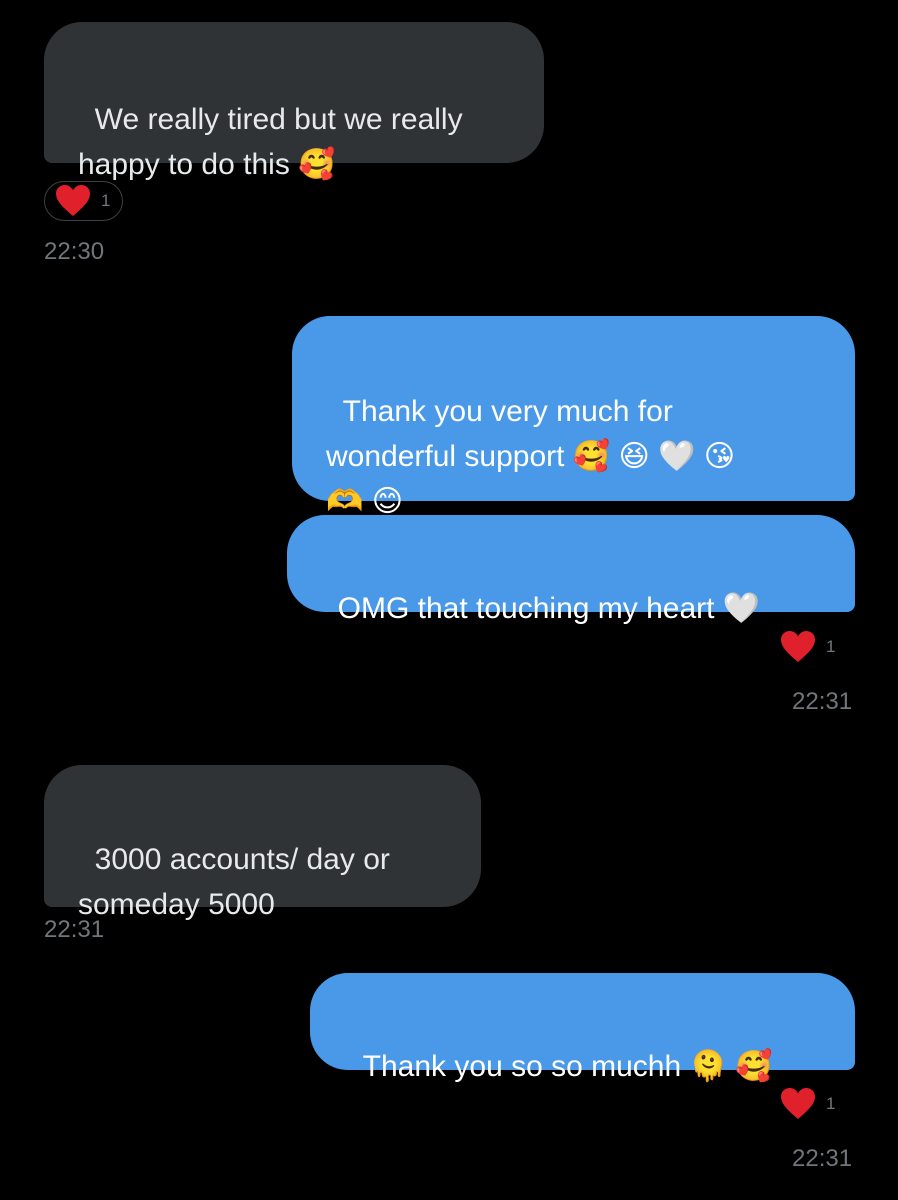 This screenshot has height=1200, width=898. I want to click on message-text: OMG that touching my heart 🤍, so click(549, 608).